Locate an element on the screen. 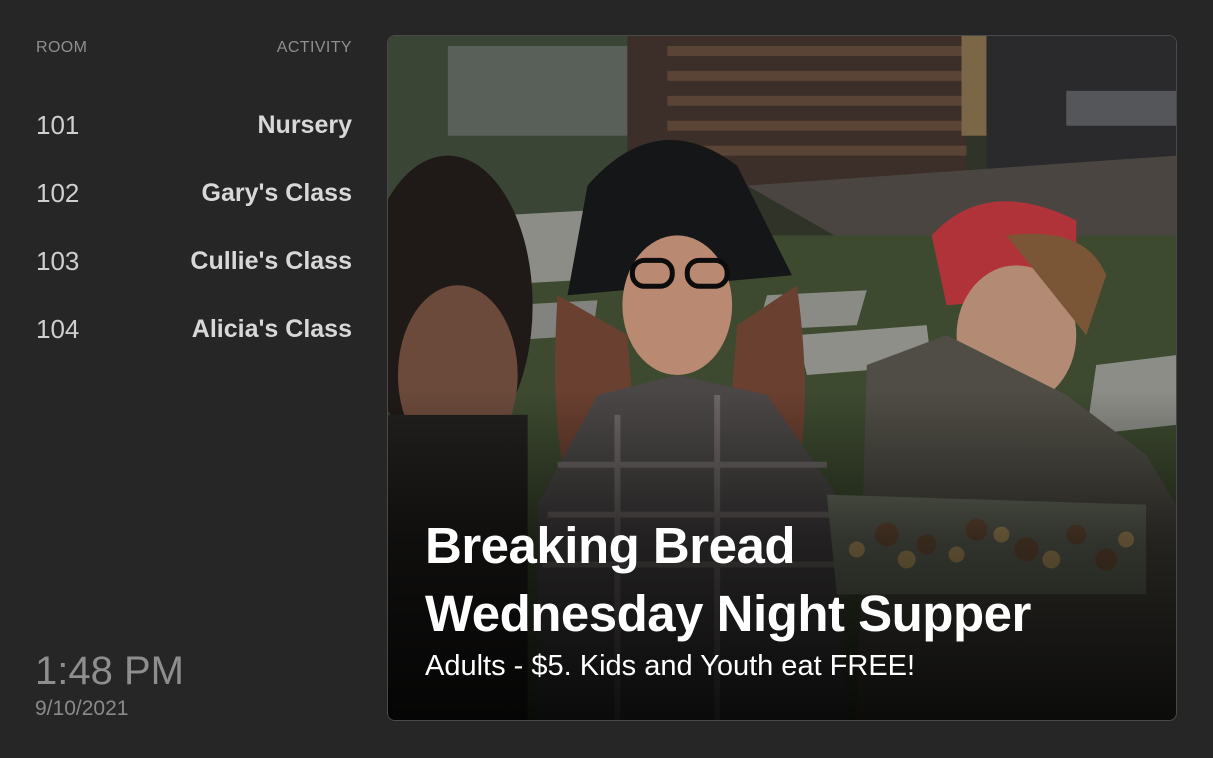  promo-subtitle: Adults - $5. Kids and Youth eat FREE! is located at coordinates (670, 666).